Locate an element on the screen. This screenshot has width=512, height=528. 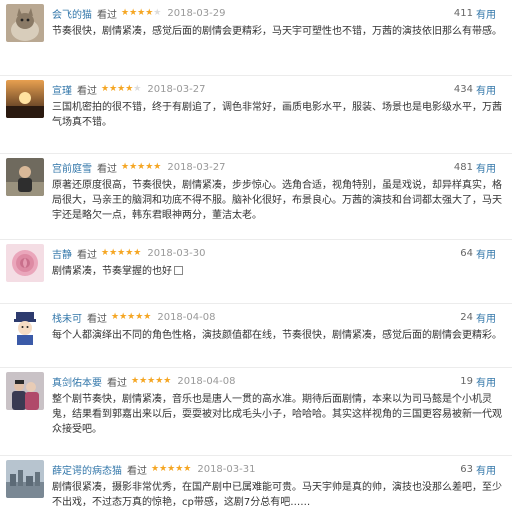
vote-area: 19 有用 is located at coordinates (478, 381).